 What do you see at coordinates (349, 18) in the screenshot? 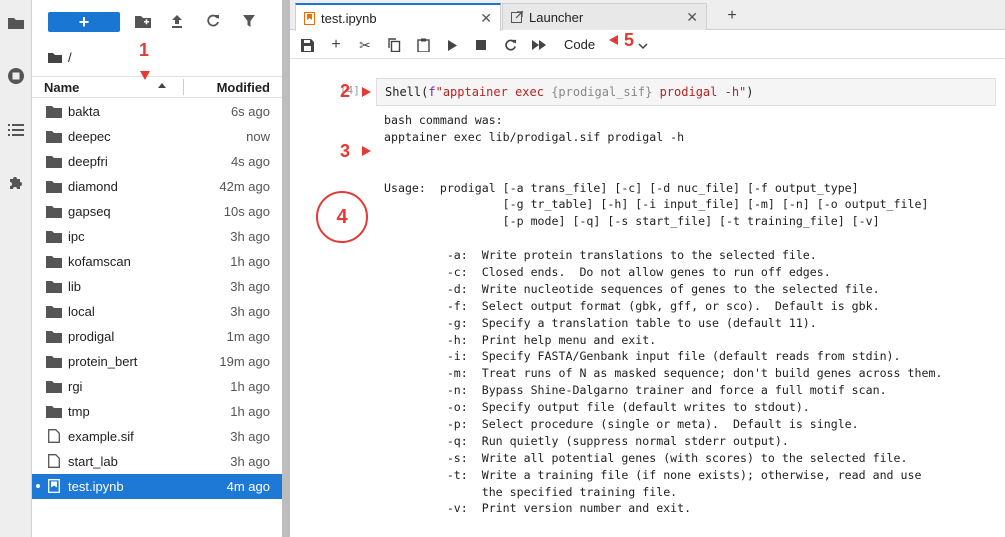
I see `tab-label: test.ipynb` at bounding box center [349, 18].